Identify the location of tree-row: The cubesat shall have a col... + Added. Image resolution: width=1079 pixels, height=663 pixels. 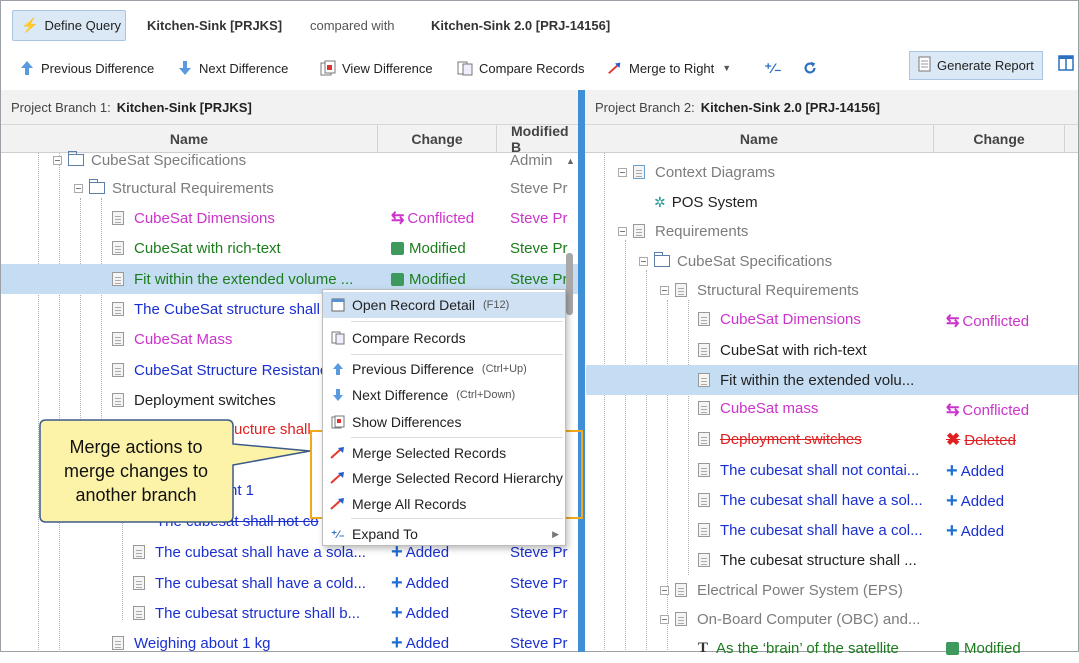
(832, 530).